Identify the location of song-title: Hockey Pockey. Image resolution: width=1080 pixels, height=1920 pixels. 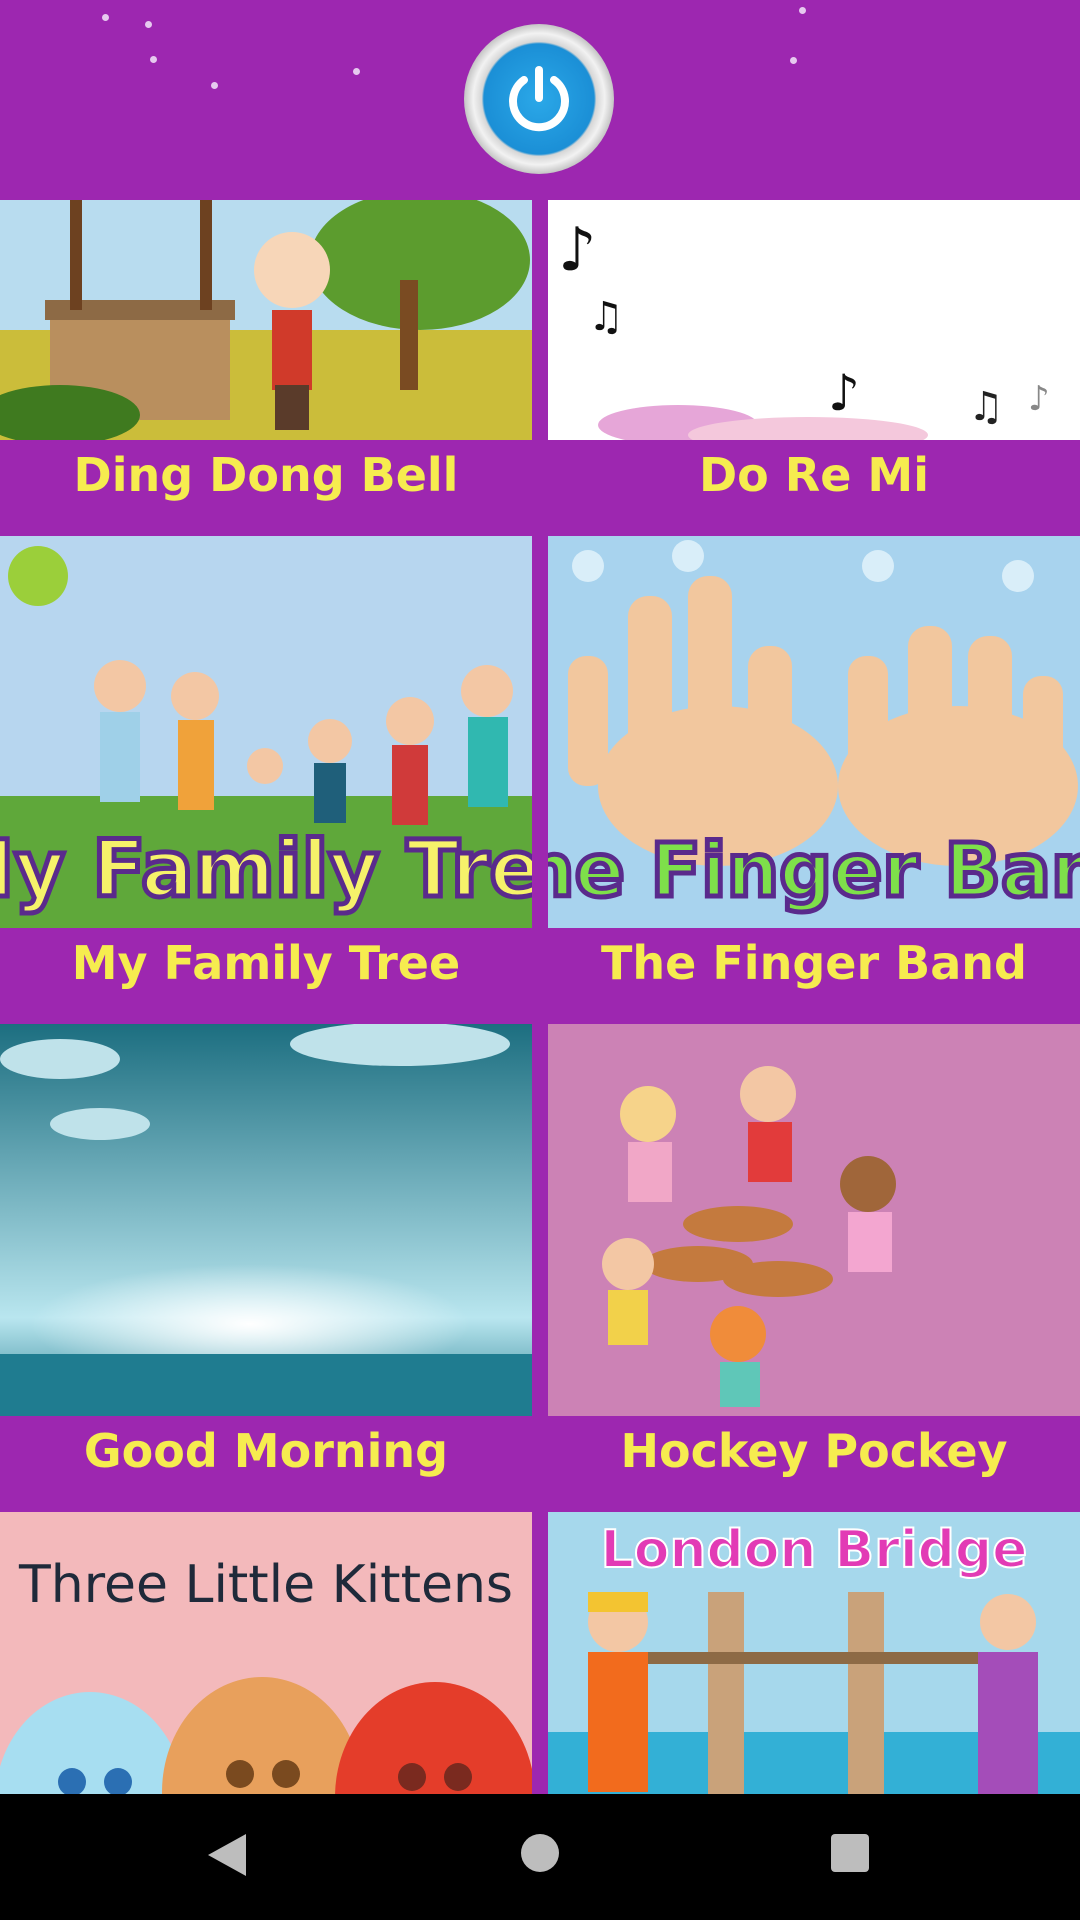
(814, 1451).